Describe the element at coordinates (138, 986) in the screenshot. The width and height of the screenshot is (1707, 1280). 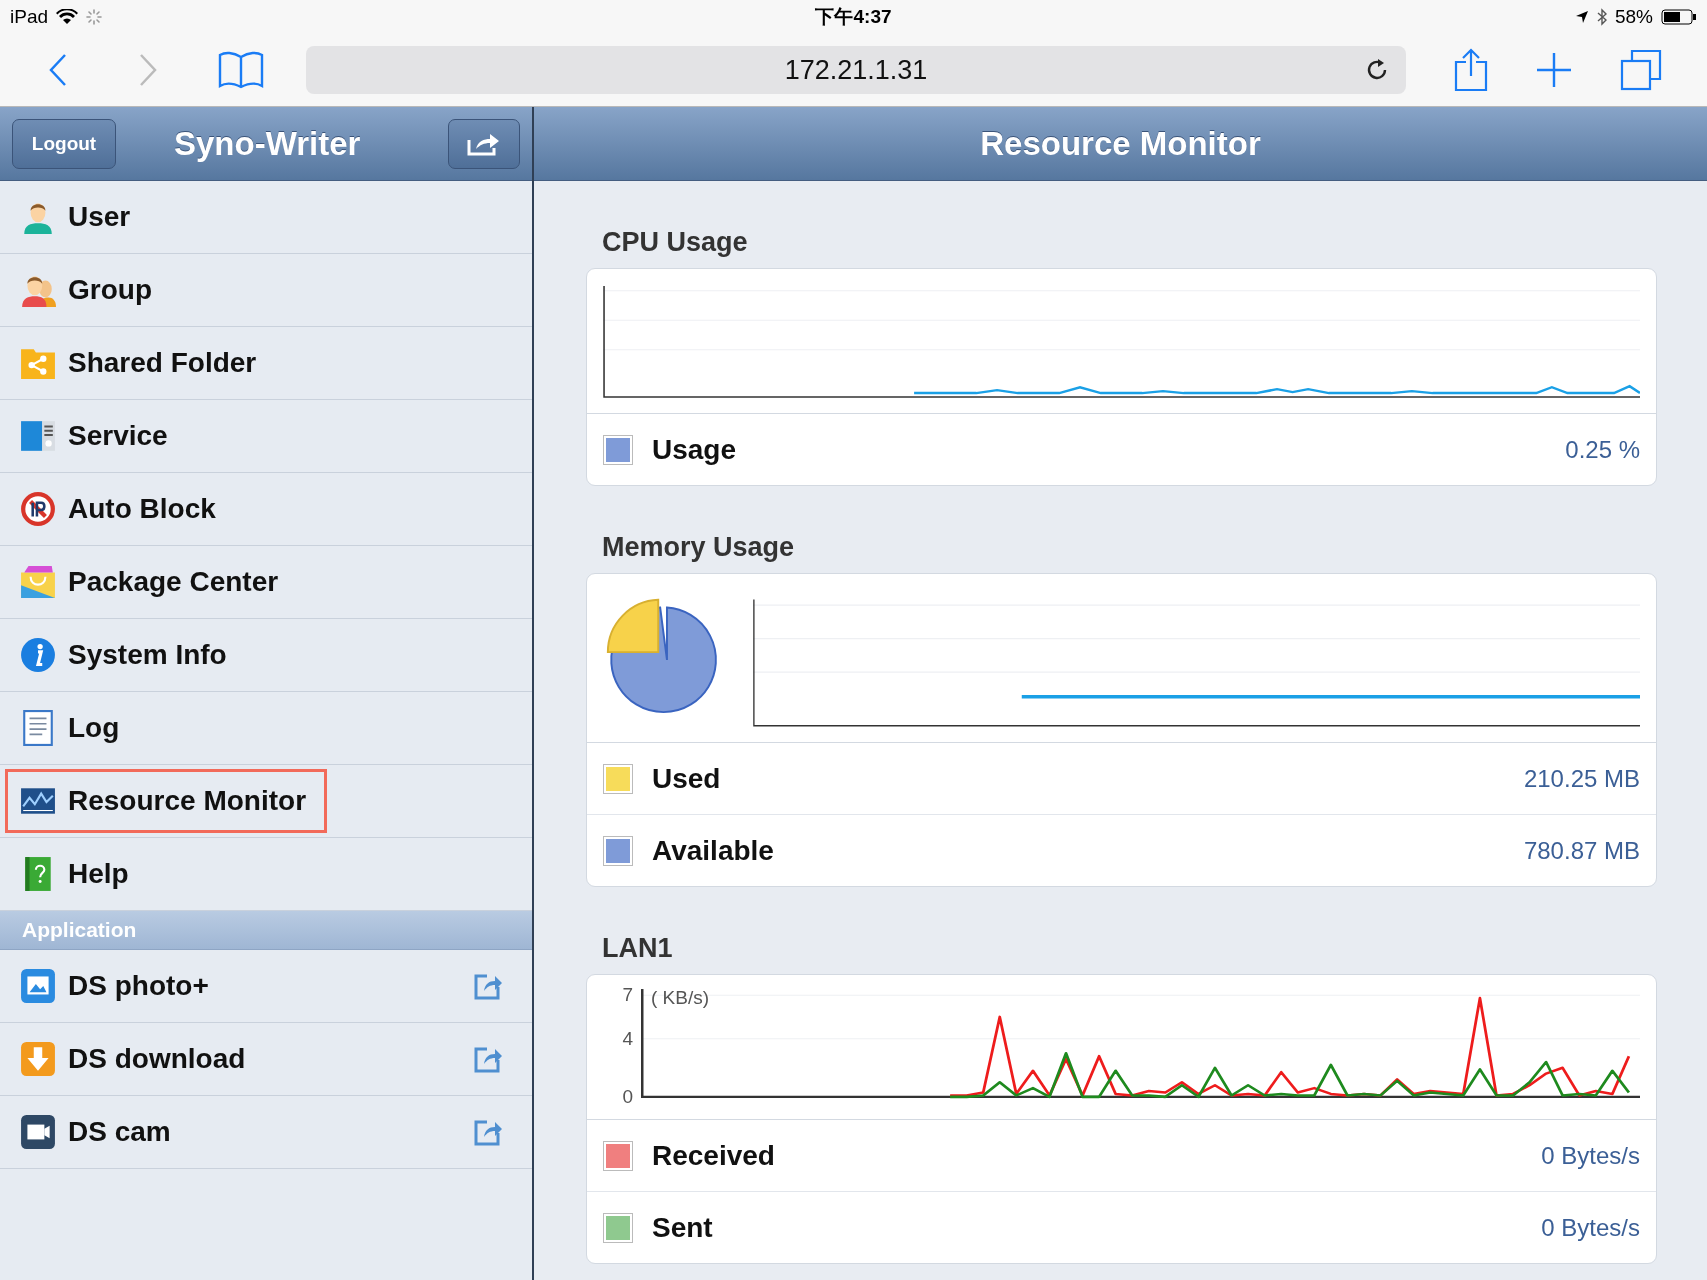
I see `menu-label: DS photo+` at that location.